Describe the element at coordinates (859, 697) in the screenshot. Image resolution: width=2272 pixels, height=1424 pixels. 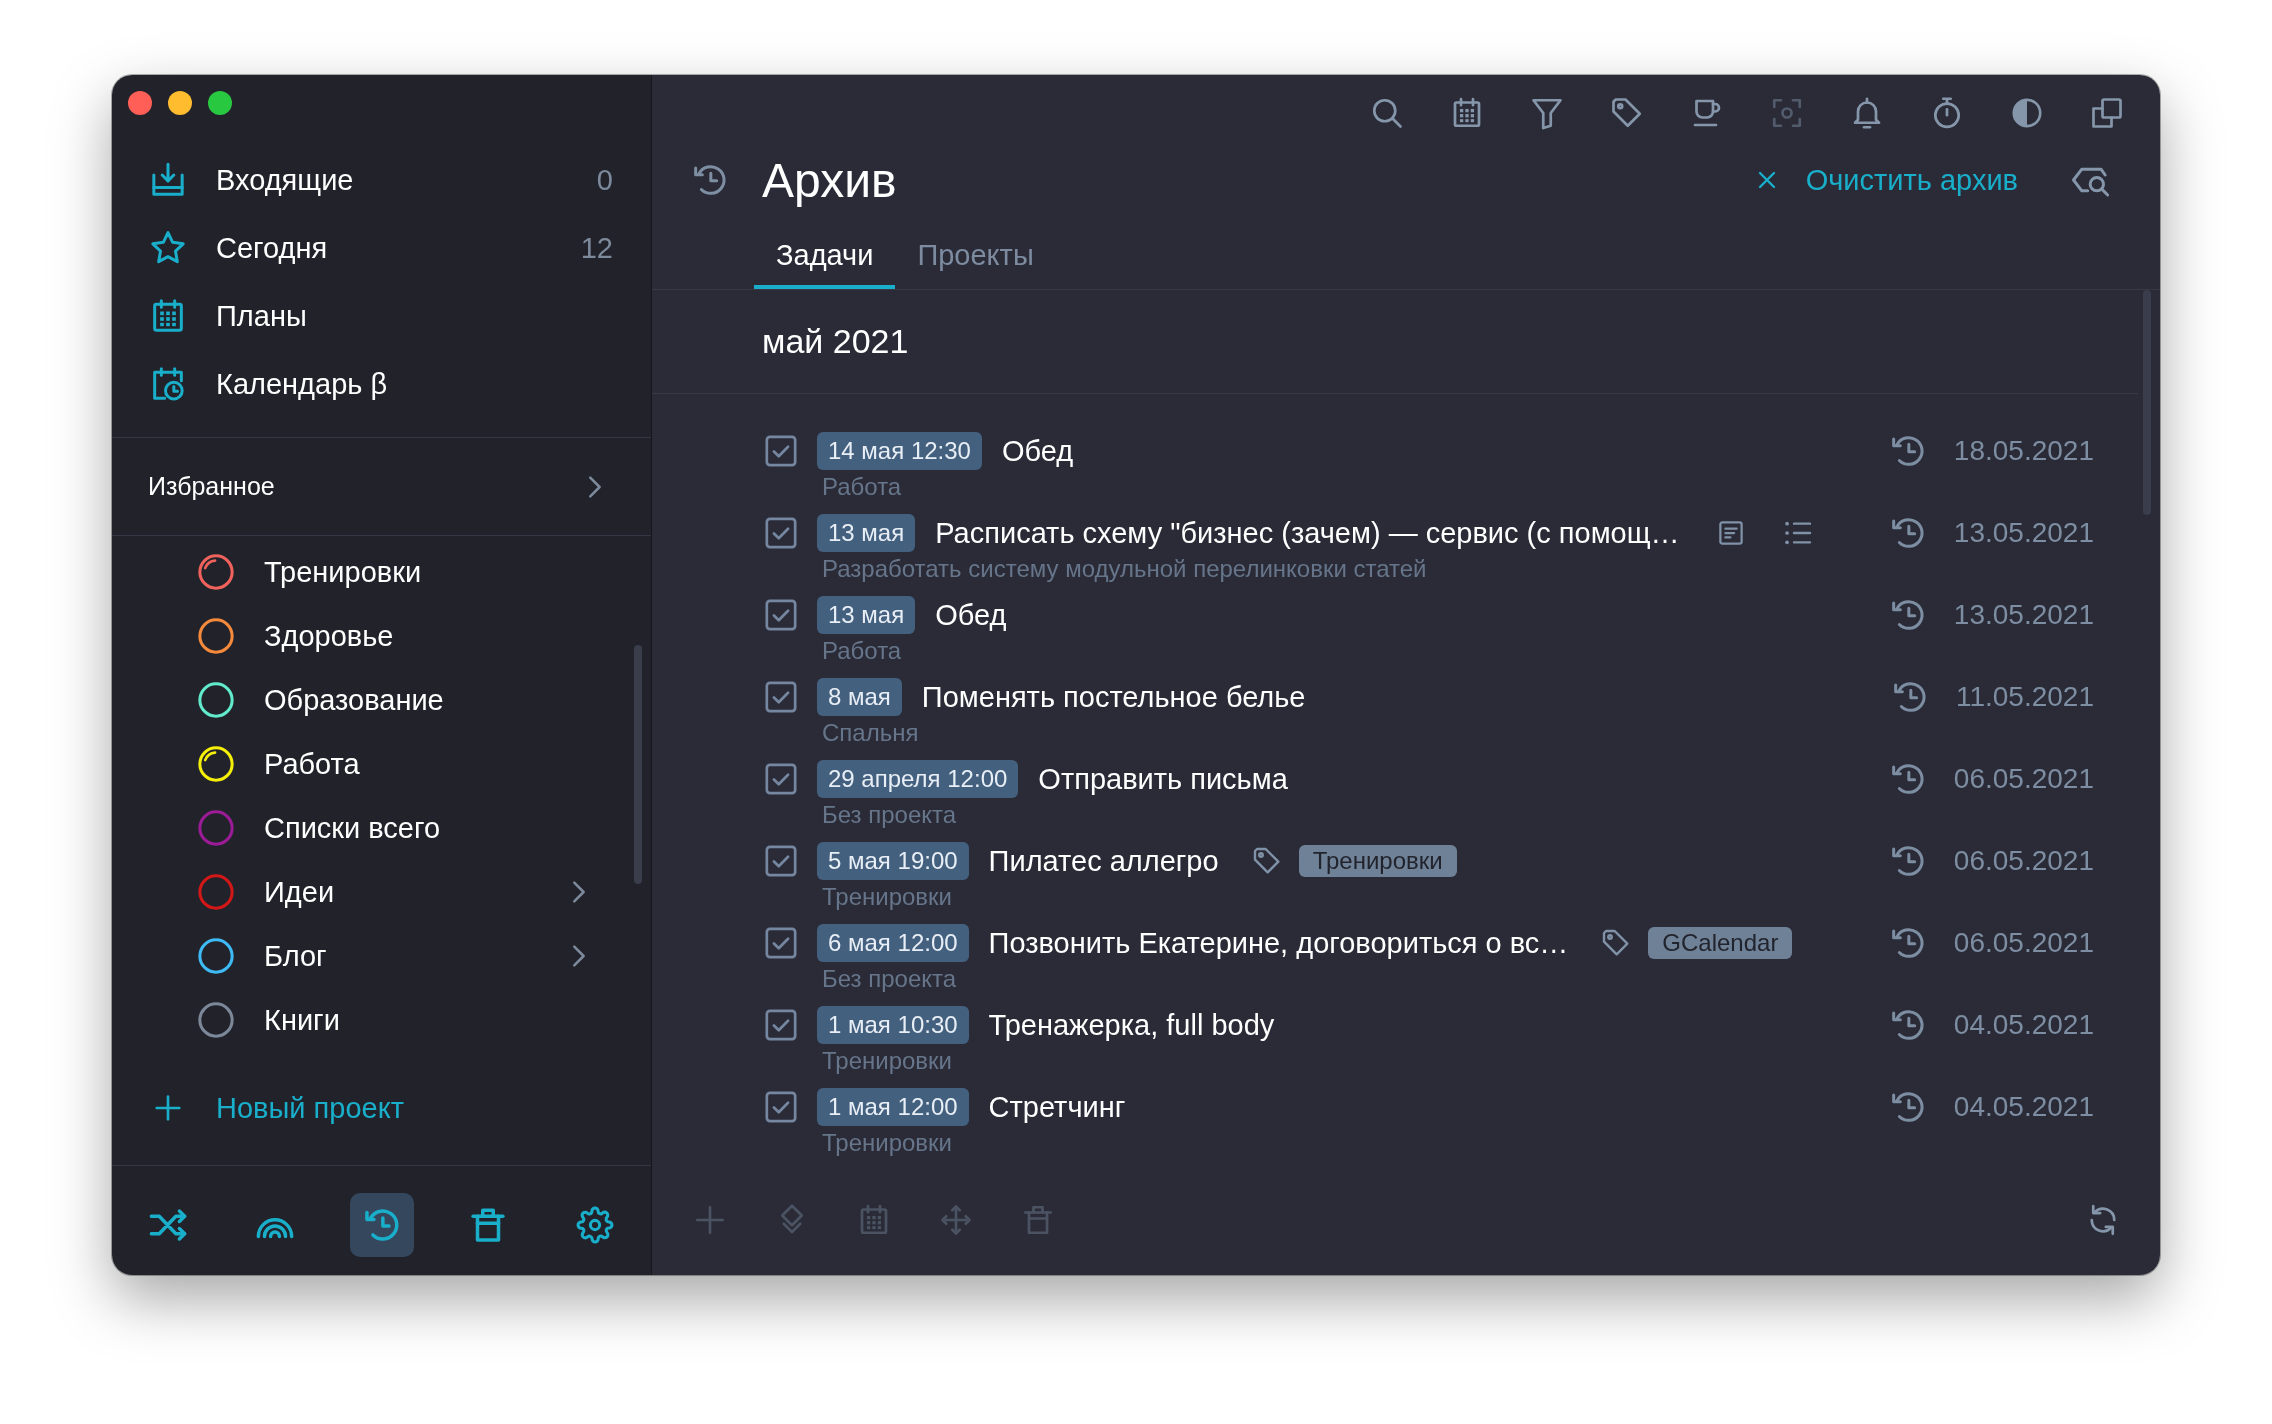
I see `due-date-badge: 8 мая` at that location.